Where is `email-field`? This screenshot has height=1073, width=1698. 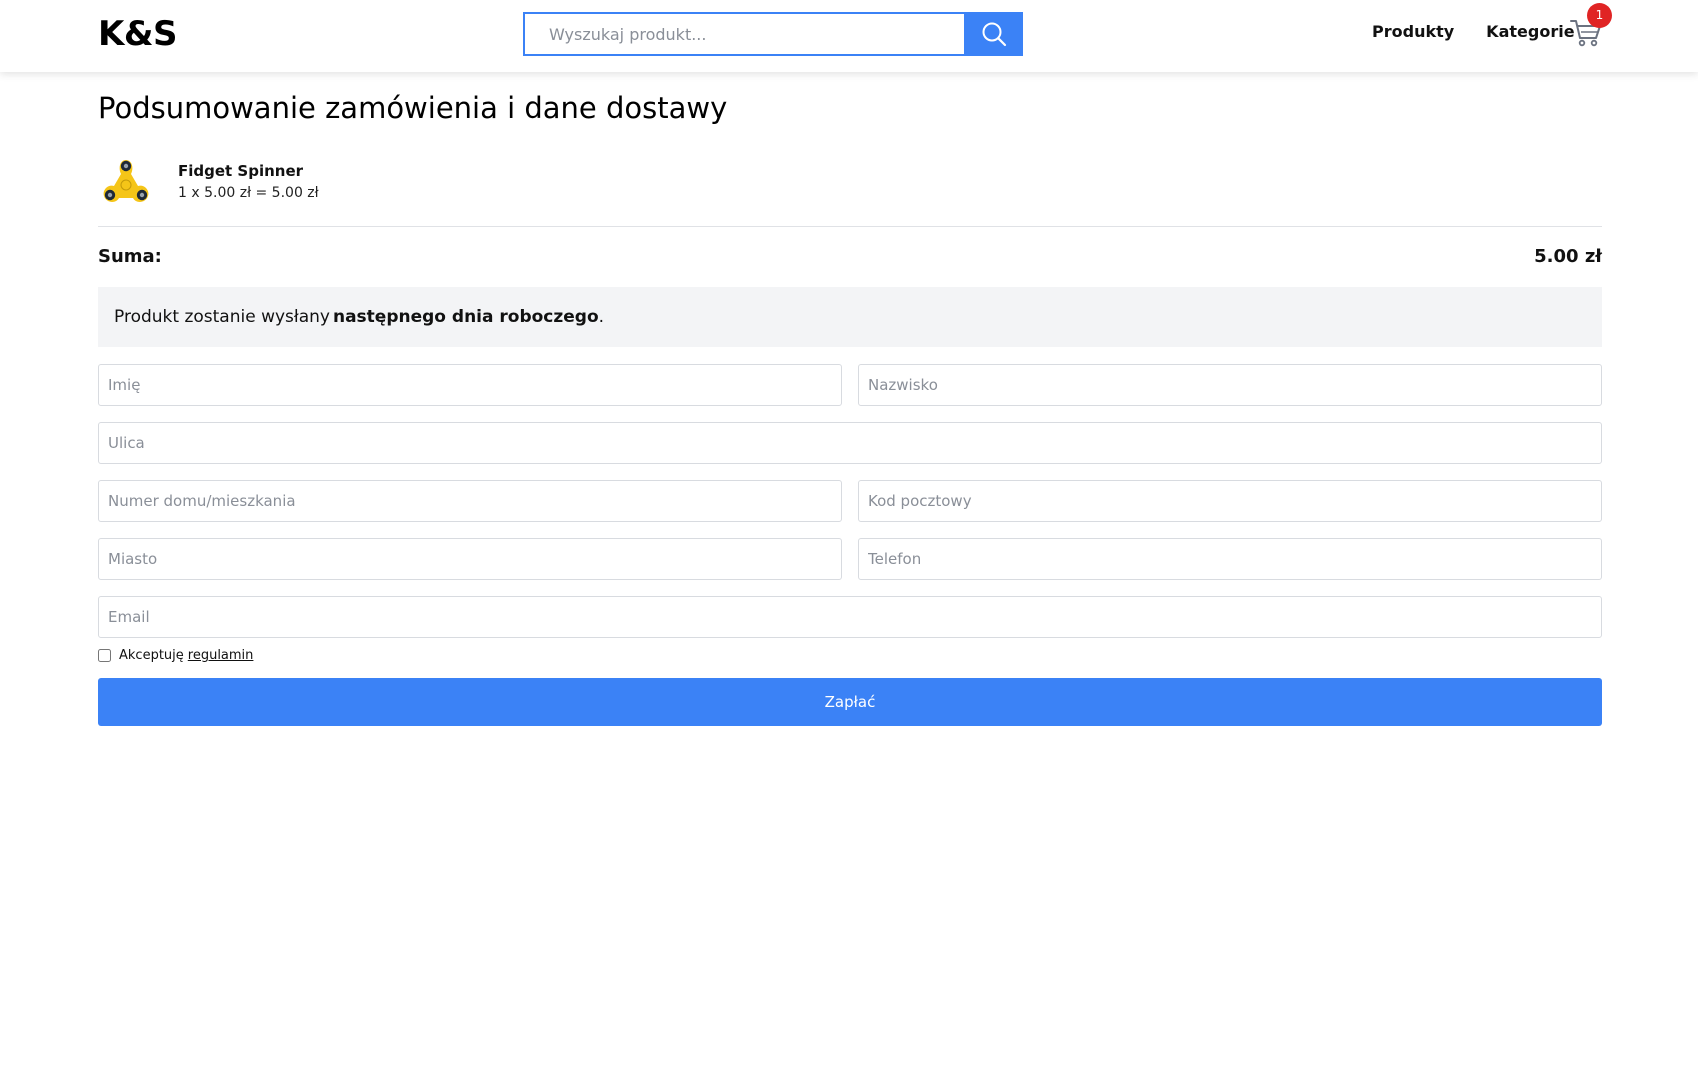
email-field is located at coordinates (850, 617).